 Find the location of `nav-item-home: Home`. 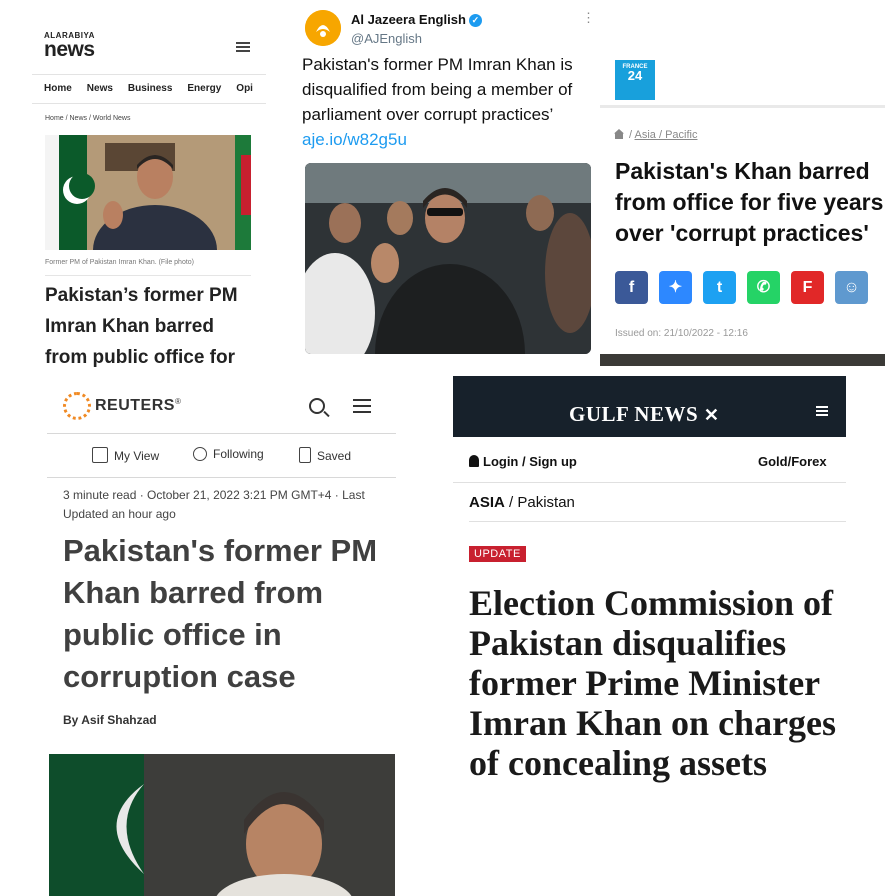

nav-item-home: Home is located at coordinates (58, 89).